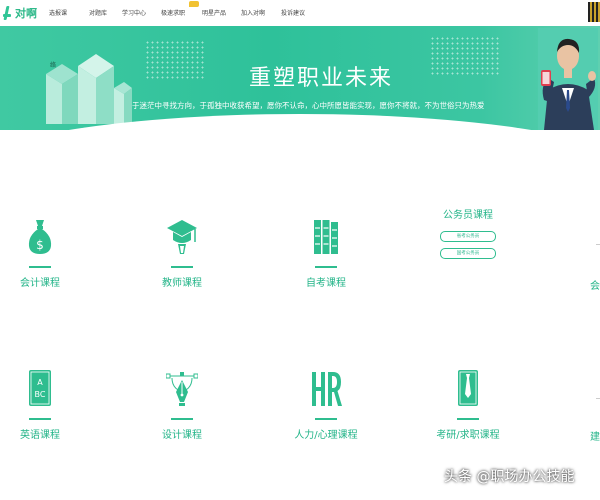 The image size is (600, 500). Describe the element at coordinates (326, 435) in the screenshot. I see `course-label: 人力/心理课程` at that location.